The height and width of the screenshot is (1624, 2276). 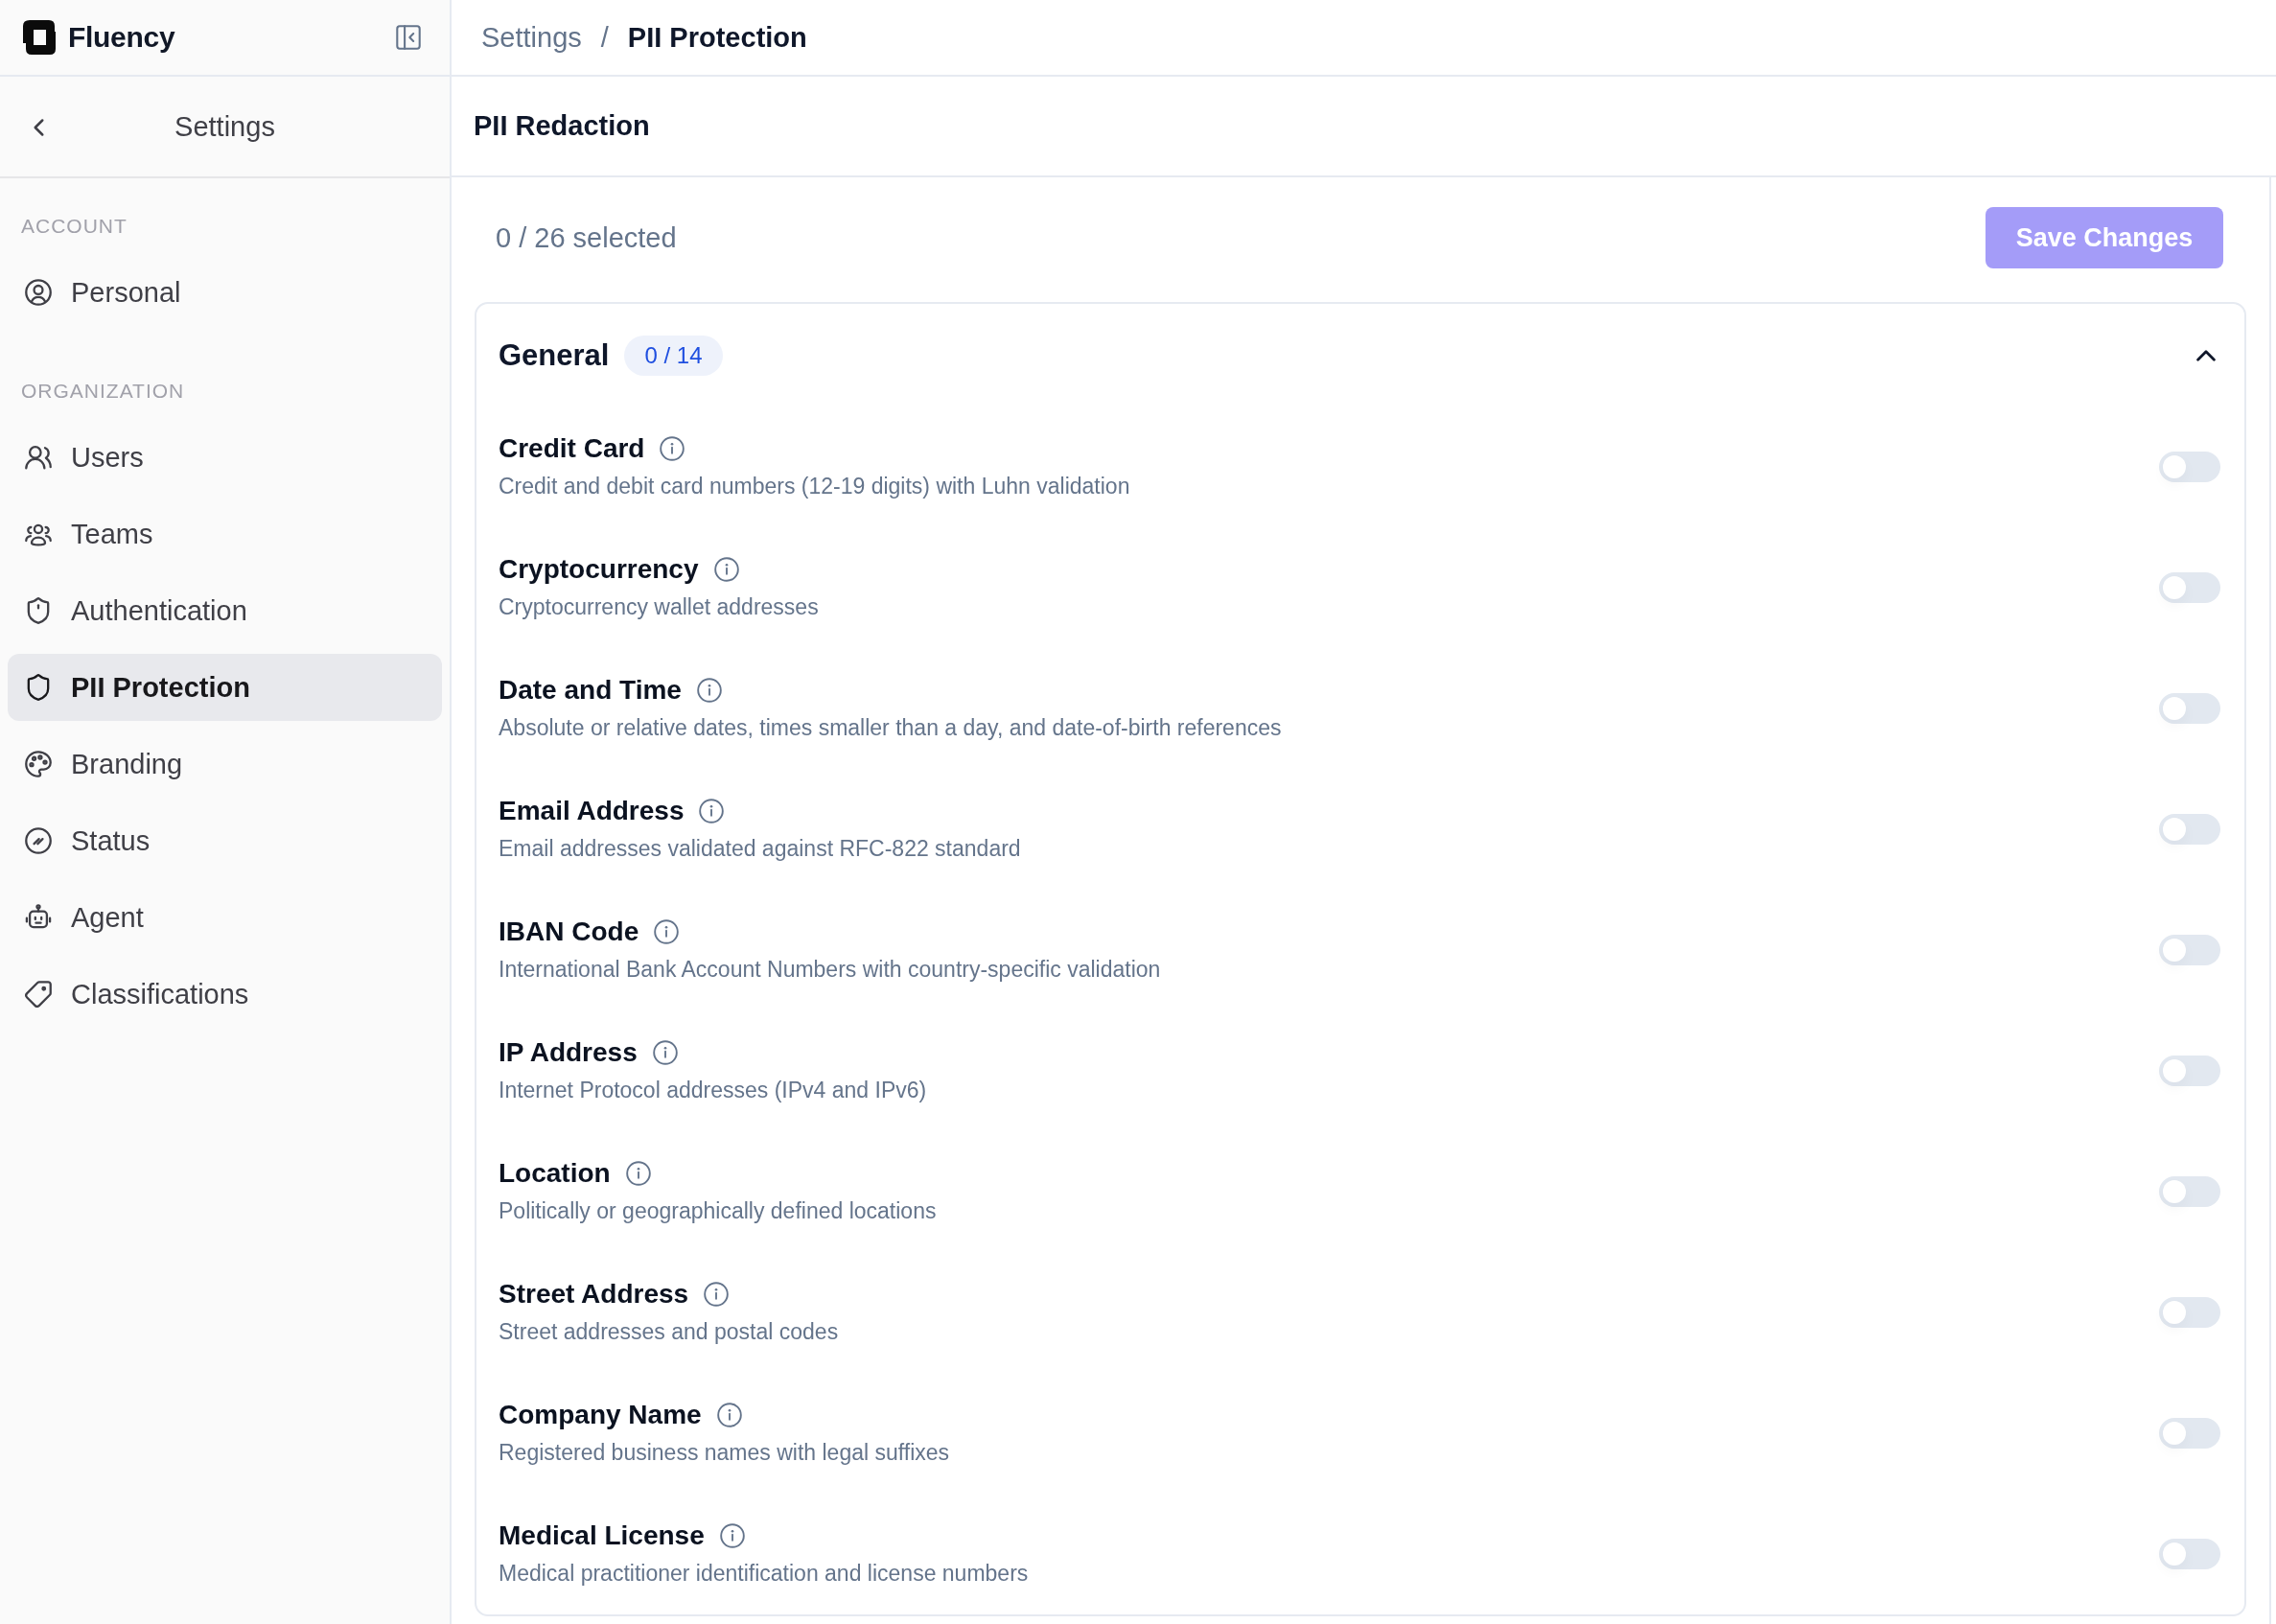 I want to click on section-label: ACCOUNT, so click(x=74, y=226).